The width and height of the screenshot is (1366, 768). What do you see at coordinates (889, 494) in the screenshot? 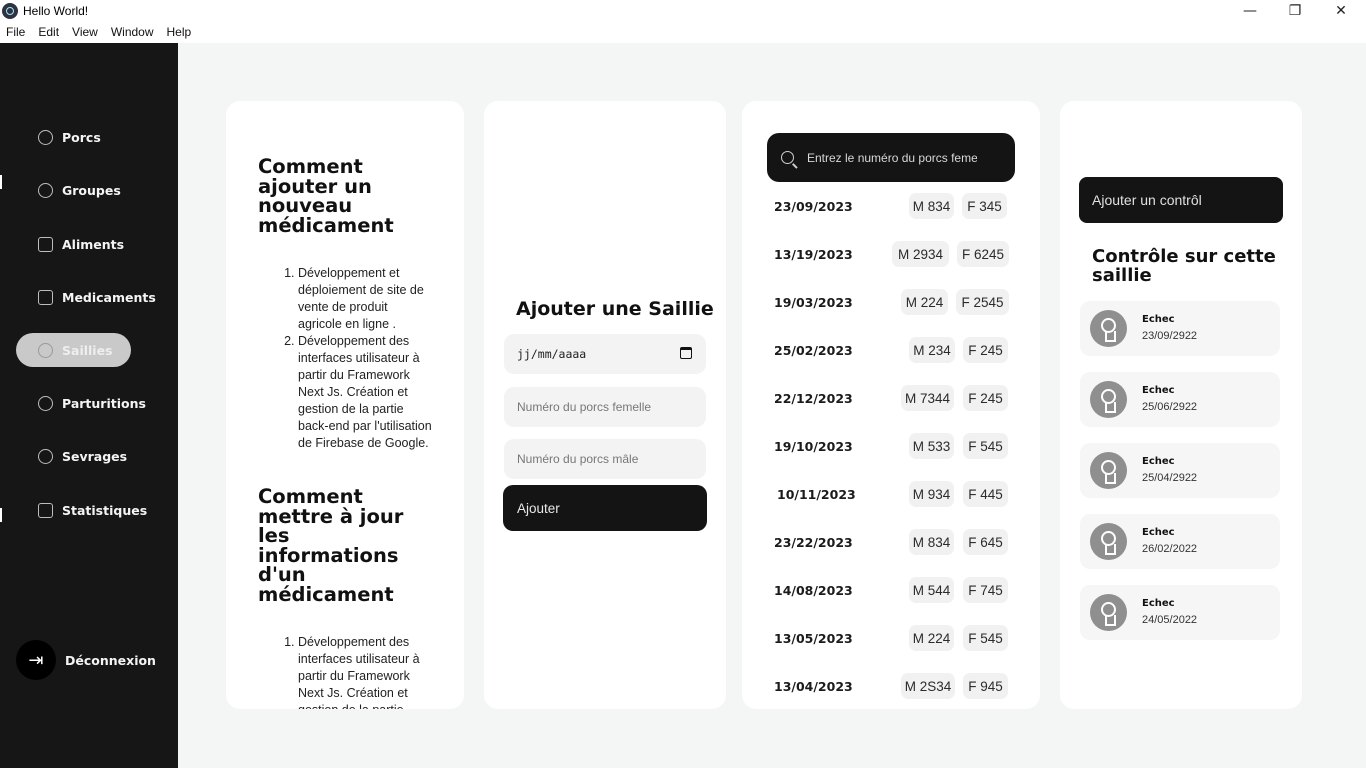
I see `list-item: 10/11/2023 M 934 F 445` at bounding box center [889, 494].